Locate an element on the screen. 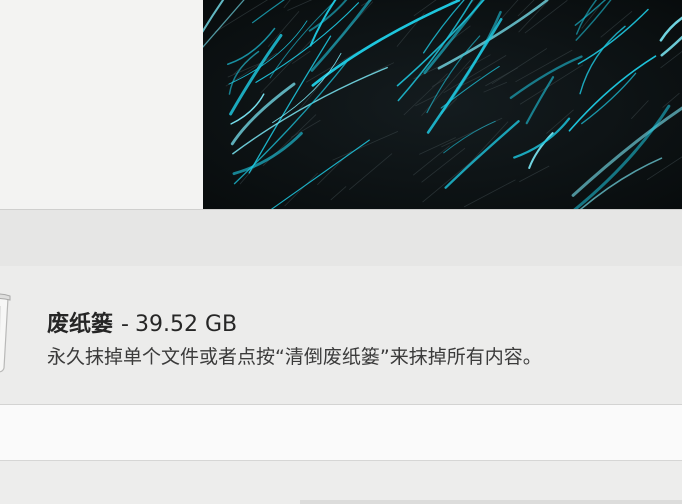 The width and height of the screenshot is (682, 504). list-row-empty is located at coordinates (341, 433).